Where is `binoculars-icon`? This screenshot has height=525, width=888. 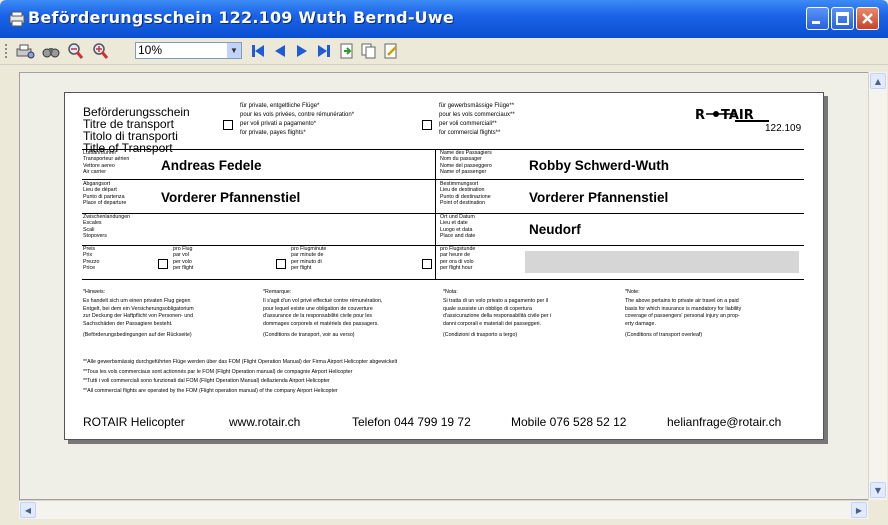 binoculars-icon is located at coordinates (51, 51).